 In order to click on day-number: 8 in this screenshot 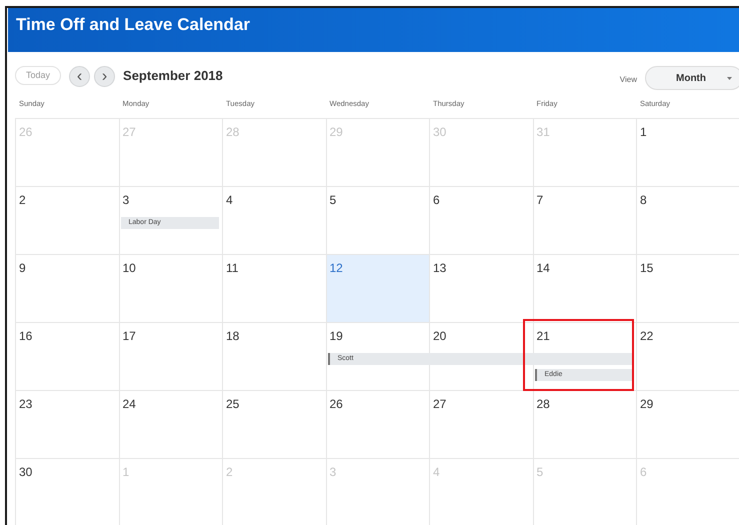, I will do `click(643, 200)`.